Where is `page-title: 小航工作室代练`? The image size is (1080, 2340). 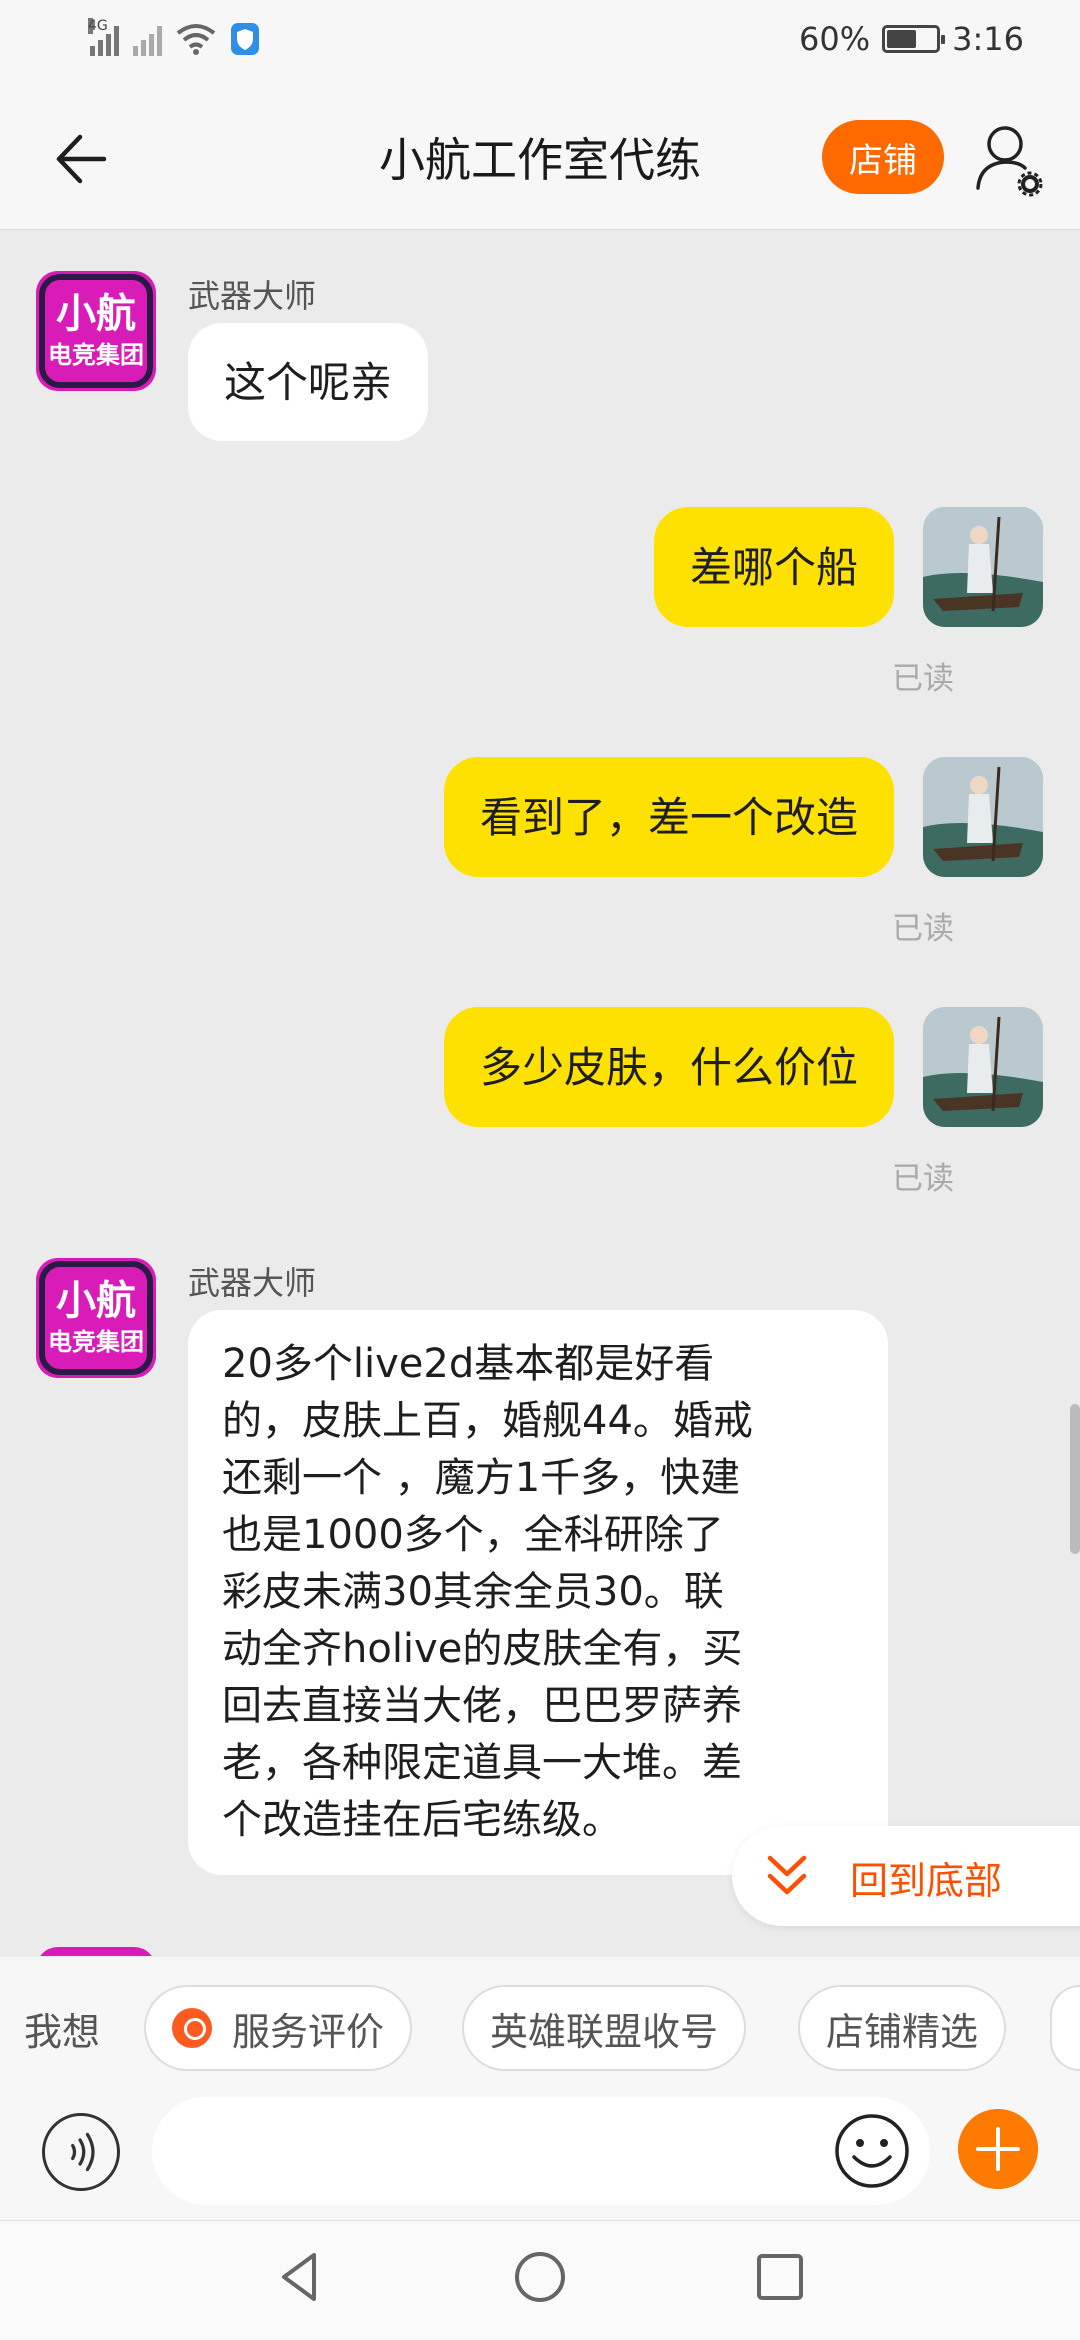
page-title: 小航工作室代练 is located at coordinates (540, 160).